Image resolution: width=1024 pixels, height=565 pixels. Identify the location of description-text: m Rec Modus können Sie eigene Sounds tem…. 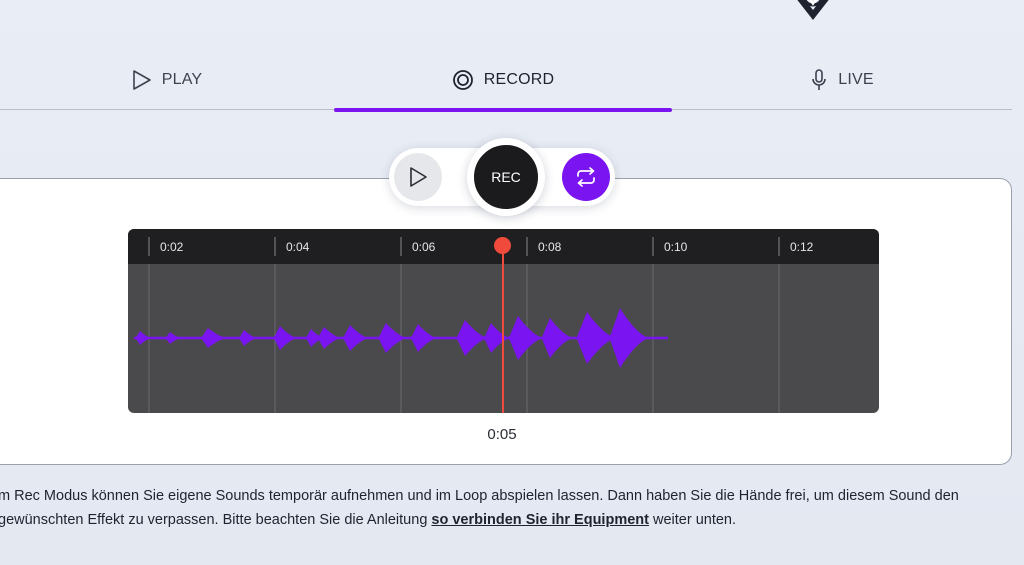
(509, 508).